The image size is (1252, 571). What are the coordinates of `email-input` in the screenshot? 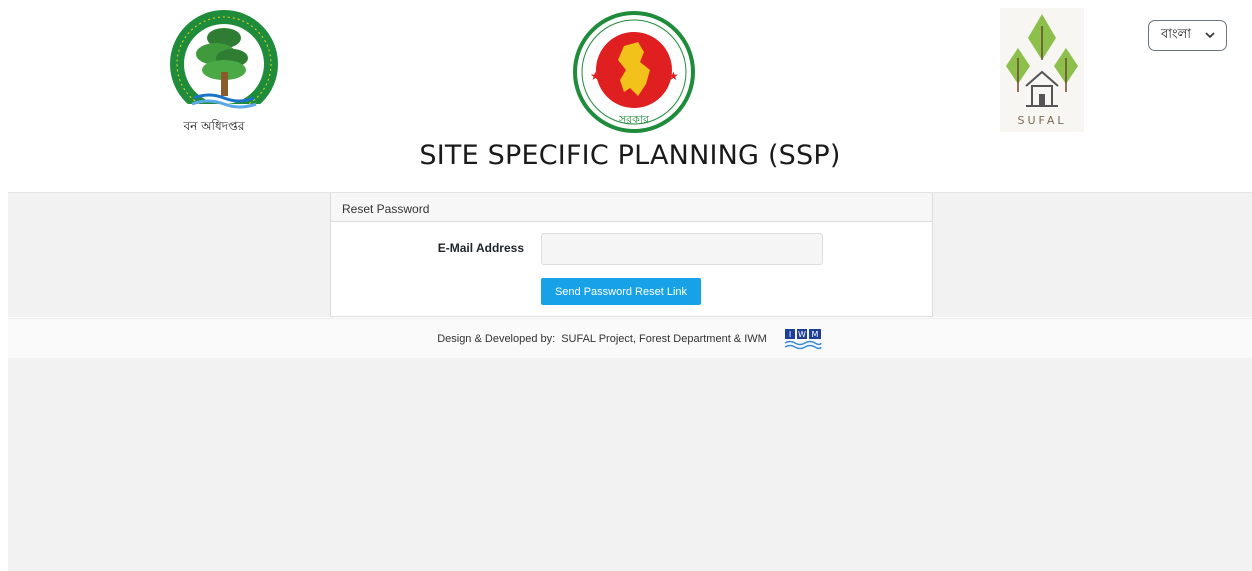 It's located at (682, 249).